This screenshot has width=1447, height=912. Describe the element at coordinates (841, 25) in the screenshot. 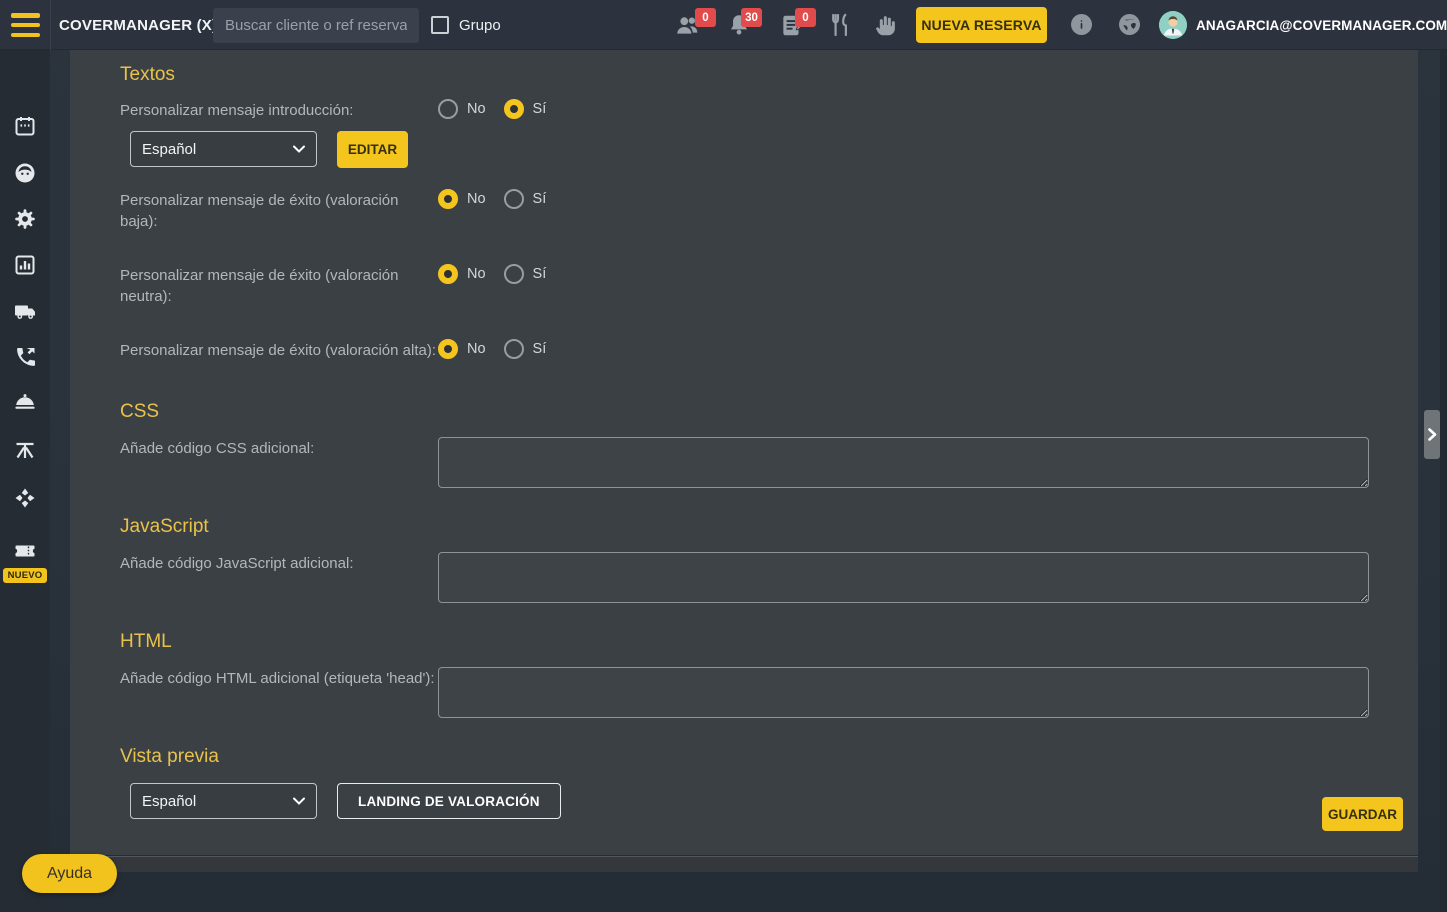

I see `restaurant-icon` at that location.